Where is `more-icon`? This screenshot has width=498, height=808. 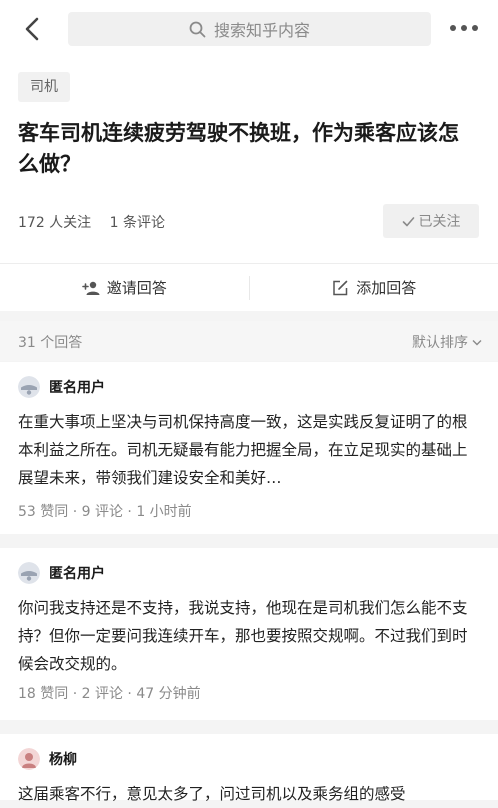 more-icon is located at coordinates (464, 28).